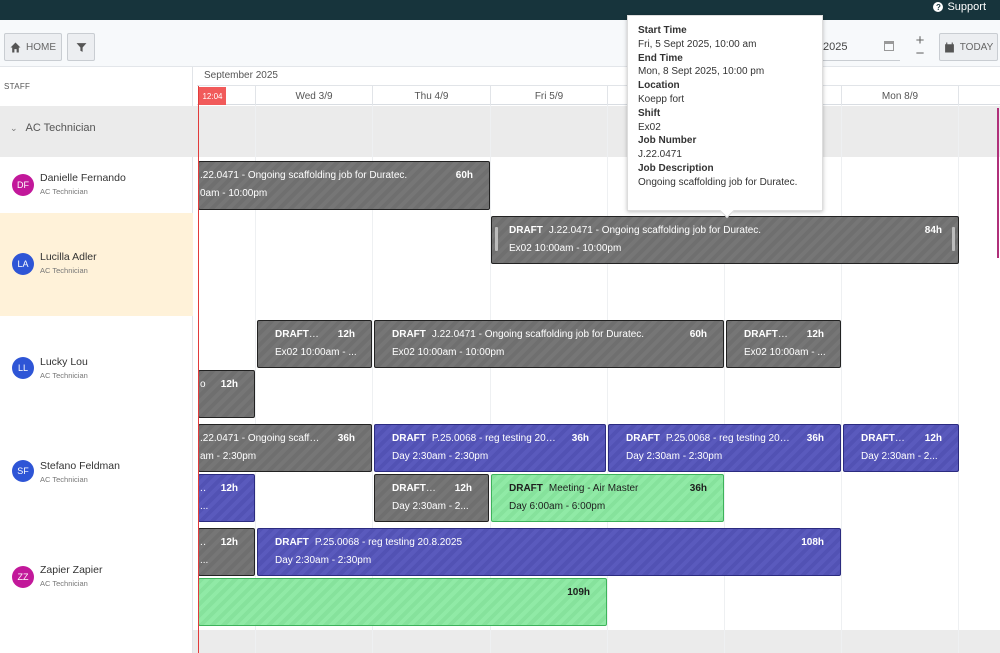 The height and width of the screenshot is (653, 1000). Describe the element at coordinates (938, 7) in the screenshot. I see `help-icon: ?` at that location.